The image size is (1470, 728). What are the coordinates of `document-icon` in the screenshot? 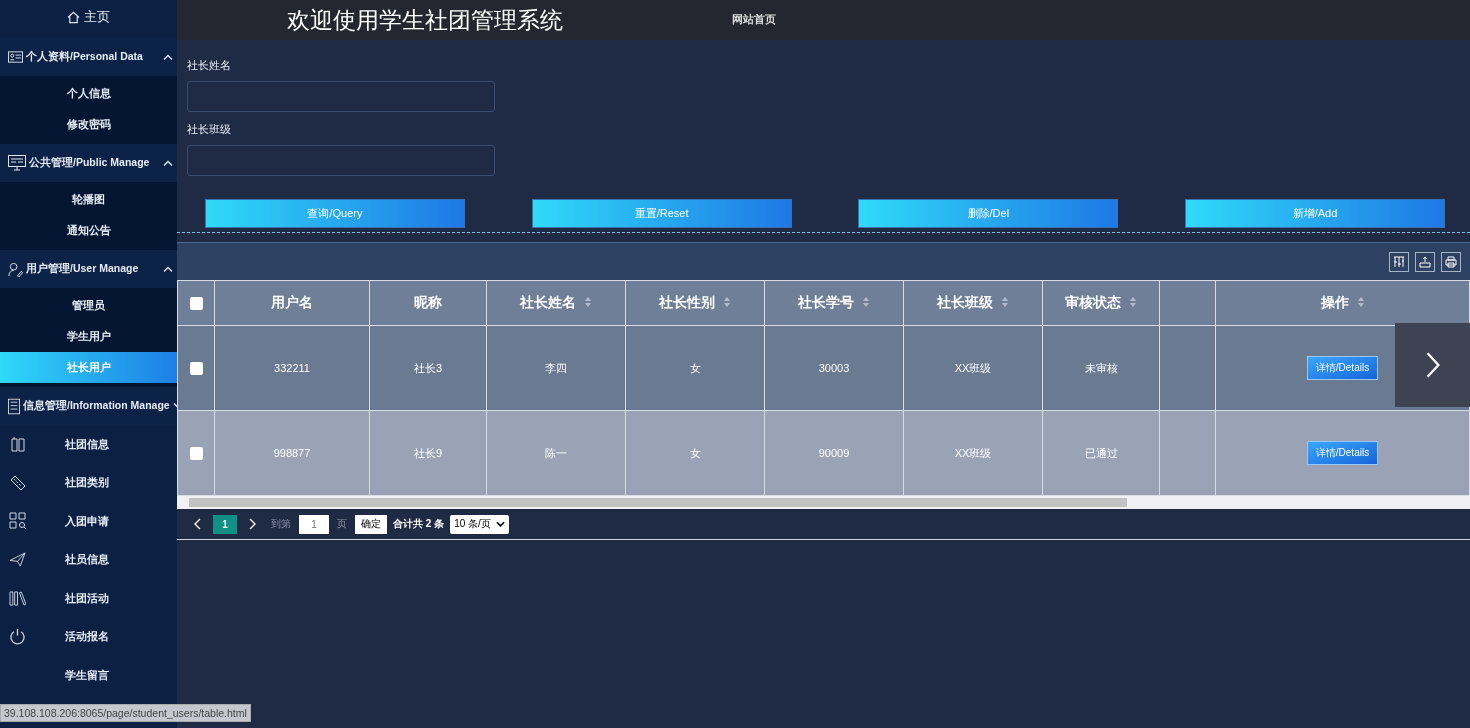 It's located at (14, 406).